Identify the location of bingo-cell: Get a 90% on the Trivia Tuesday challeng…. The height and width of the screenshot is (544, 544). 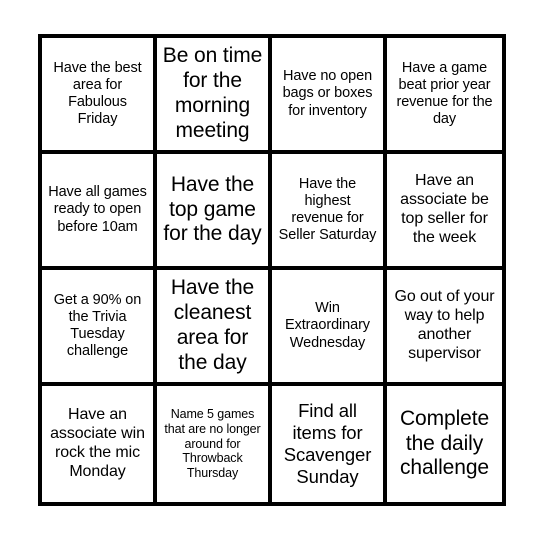
(99, 328).